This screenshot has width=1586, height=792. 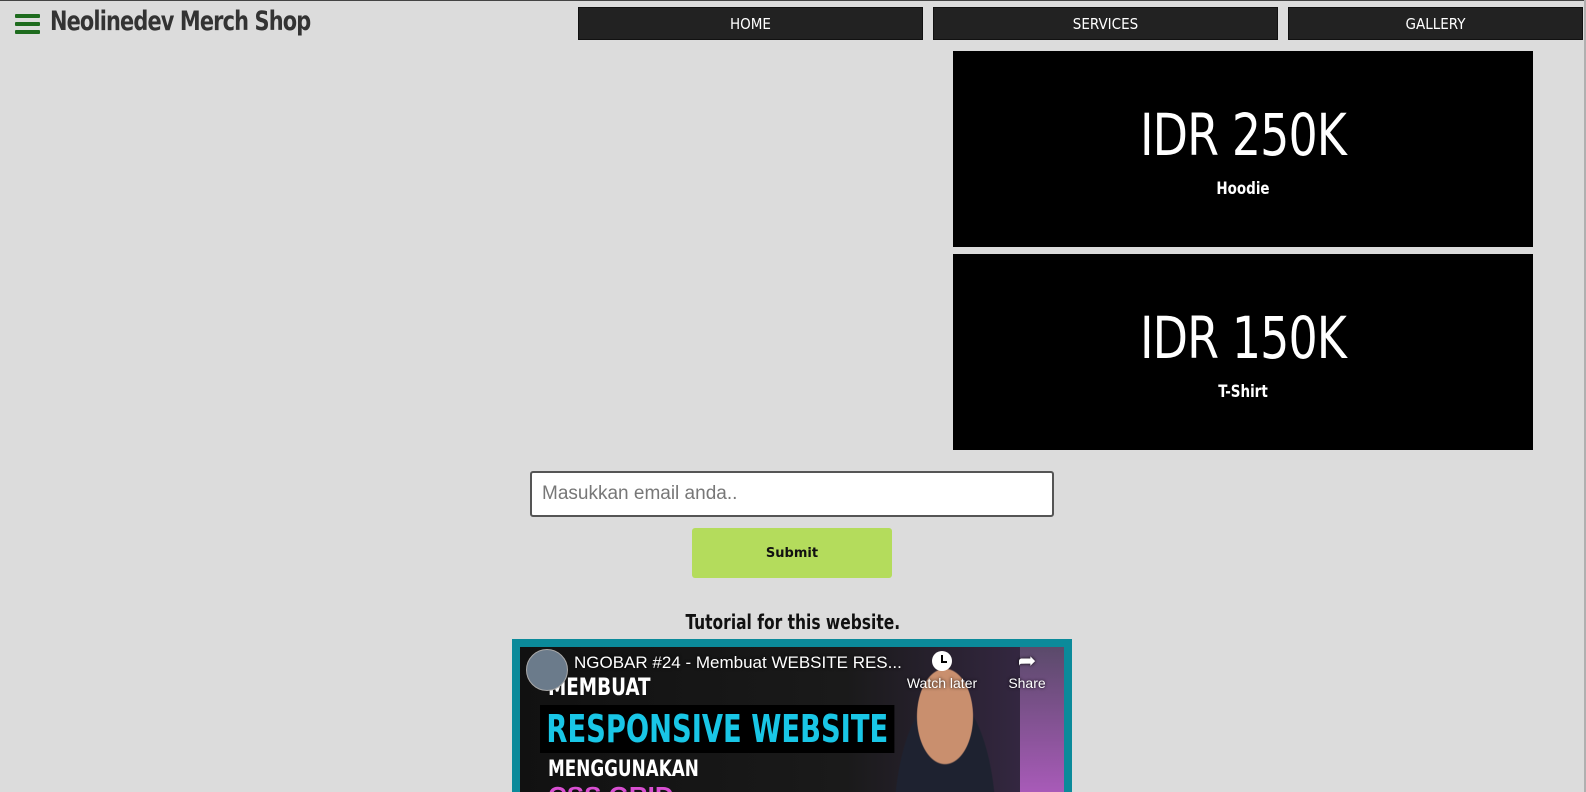 I want to click on price-card-tshirt: IDR 150K T-Shirt, so click(x=1243, y=352).